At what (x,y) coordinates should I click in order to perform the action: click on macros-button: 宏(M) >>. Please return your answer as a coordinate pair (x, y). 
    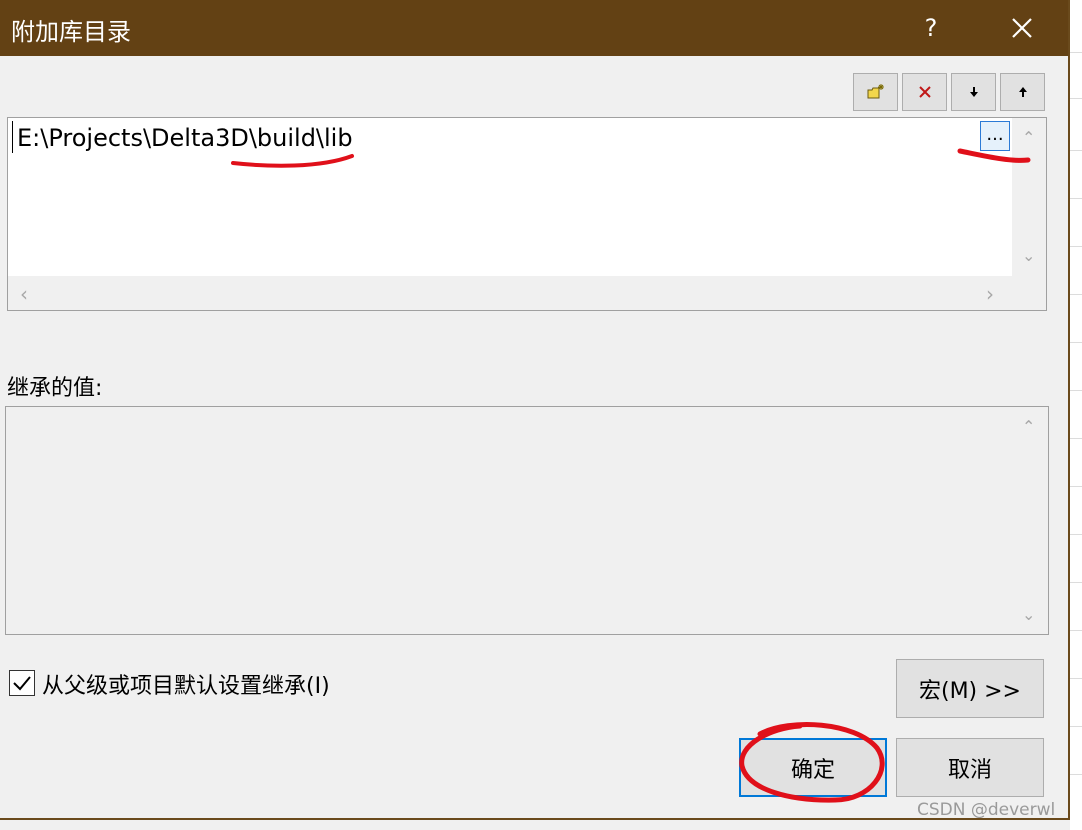
    Looking at the image, I should click on (970, 688).